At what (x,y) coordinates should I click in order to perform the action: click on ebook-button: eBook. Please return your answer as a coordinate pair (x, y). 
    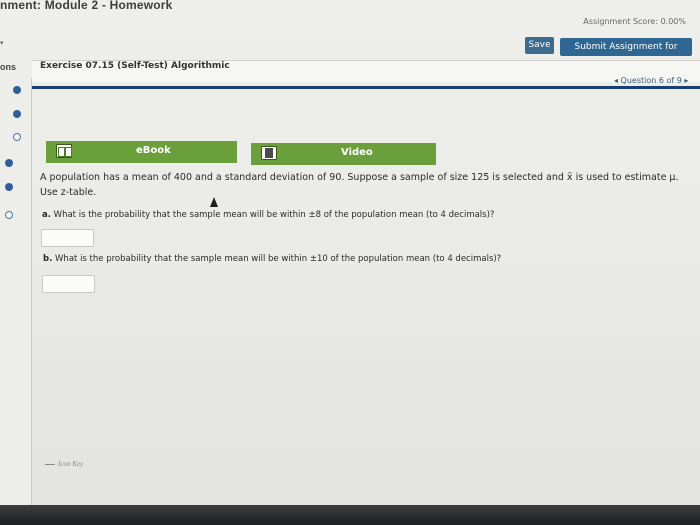
    Looking at the image, I should click on (141, 152).